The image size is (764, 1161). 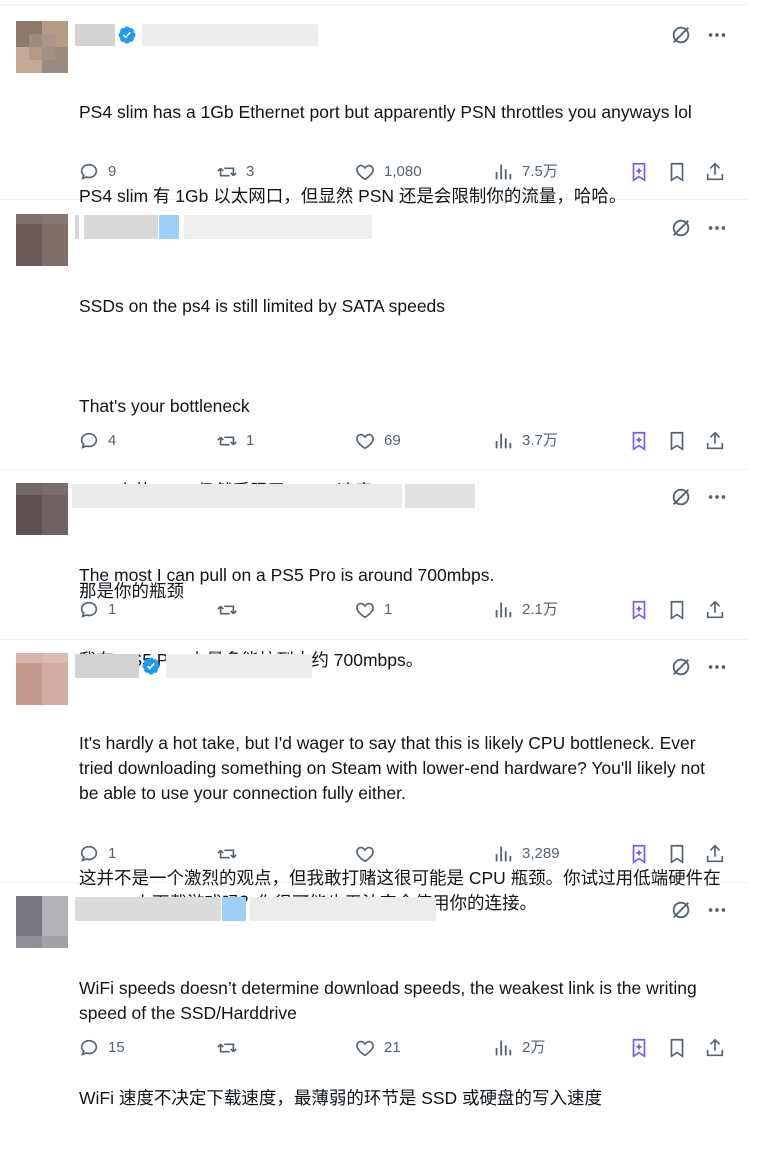 What do you see at coordinates (392, 440) in the screenshot?
I see `like-count: 69` at bounding box center [392, 440].